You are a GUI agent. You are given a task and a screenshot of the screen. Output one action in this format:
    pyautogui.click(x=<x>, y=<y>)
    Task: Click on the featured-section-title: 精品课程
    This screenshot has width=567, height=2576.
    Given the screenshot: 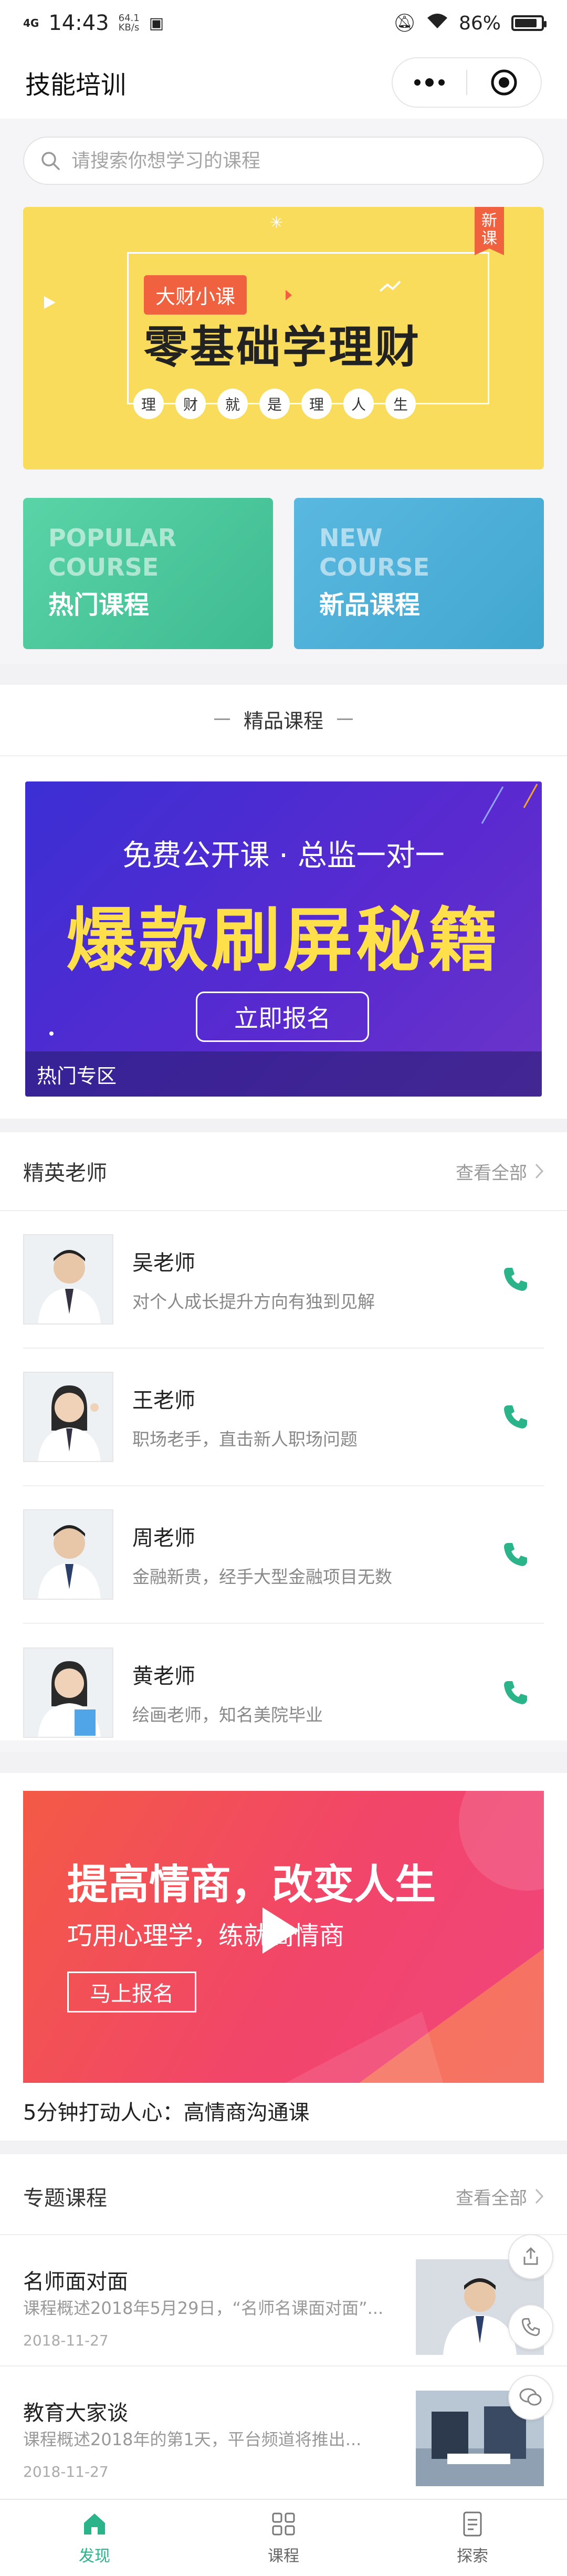 What is the action you would take?
    pyautogui.click(x=283, y=719)
    